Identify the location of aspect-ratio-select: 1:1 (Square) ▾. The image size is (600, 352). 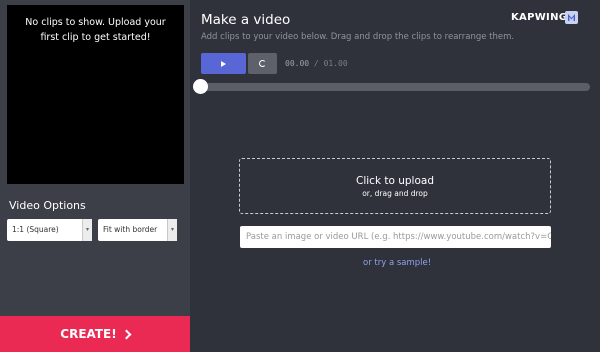
(49, 230).